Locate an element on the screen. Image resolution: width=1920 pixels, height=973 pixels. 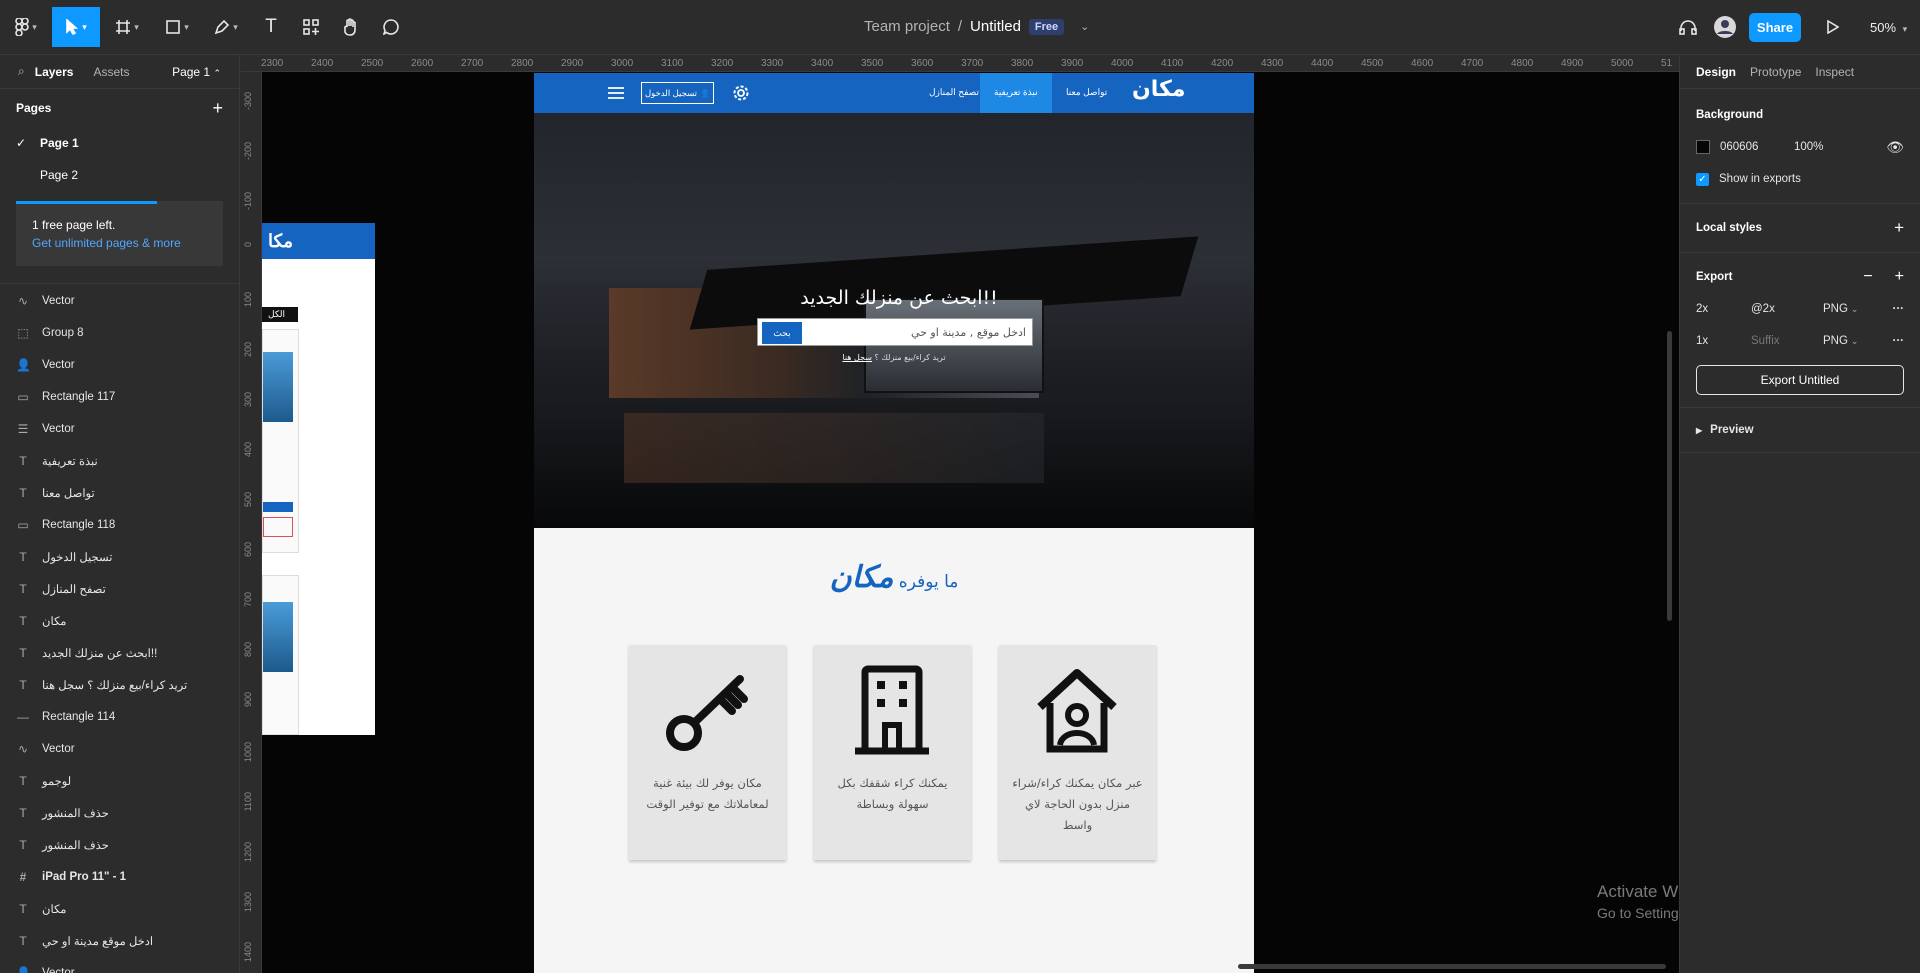
layer-item: T ادخل موقع مدينة او حي is located at coordinates (119, 941).